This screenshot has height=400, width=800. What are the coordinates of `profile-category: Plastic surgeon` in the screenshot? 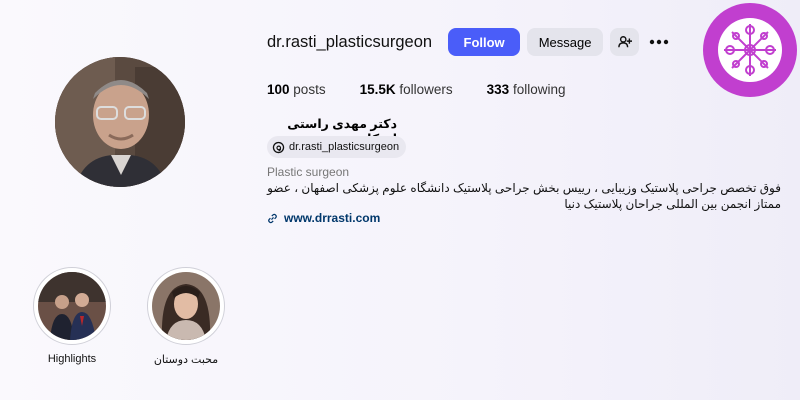 It's located at (308, 172).